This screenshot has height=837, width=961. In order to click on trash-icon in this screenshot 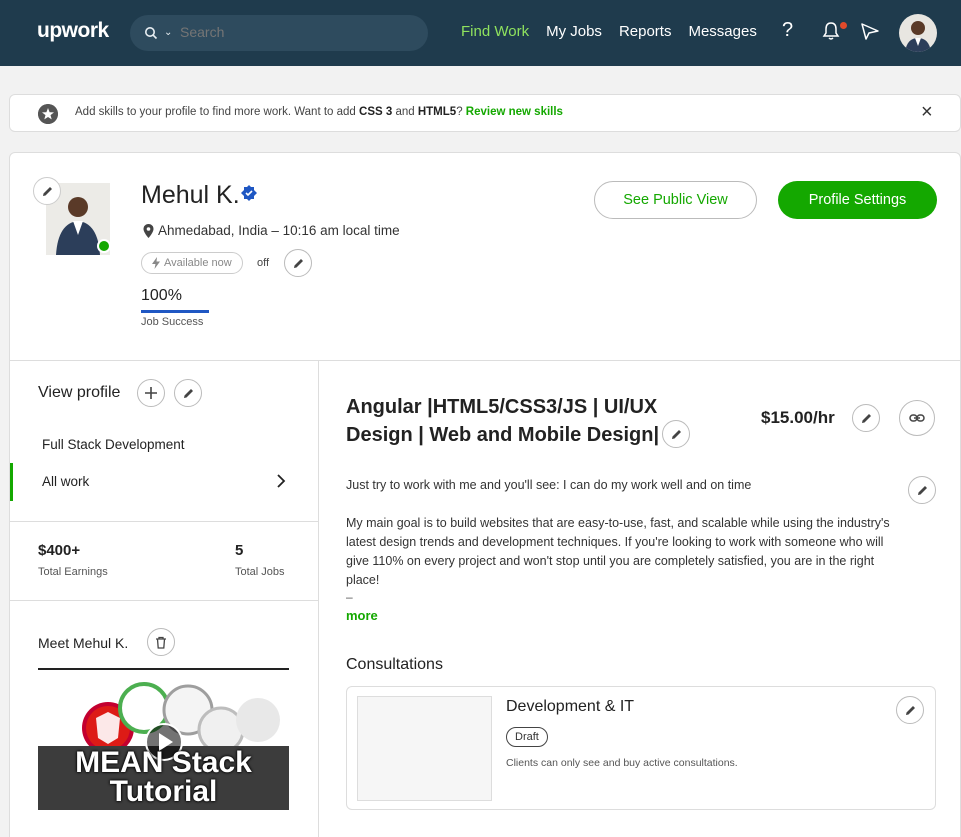, I will do `click(161, 642)`.